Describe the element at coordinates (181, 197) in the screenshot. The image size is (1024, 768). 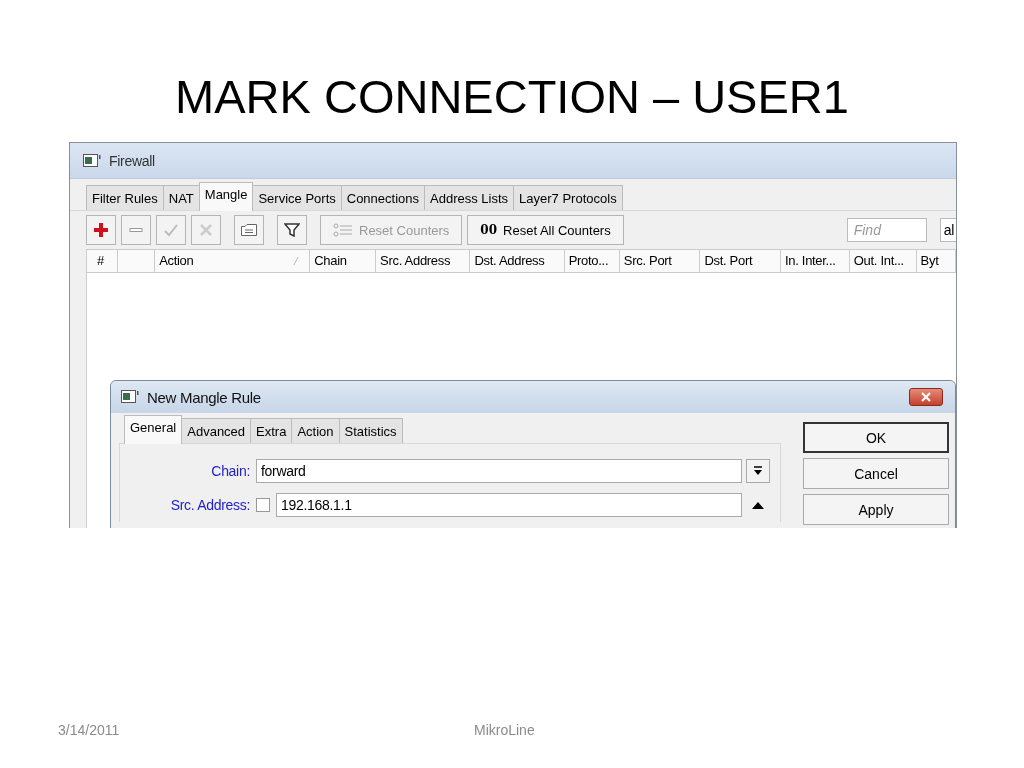
I see `tab: NAT` at that location.